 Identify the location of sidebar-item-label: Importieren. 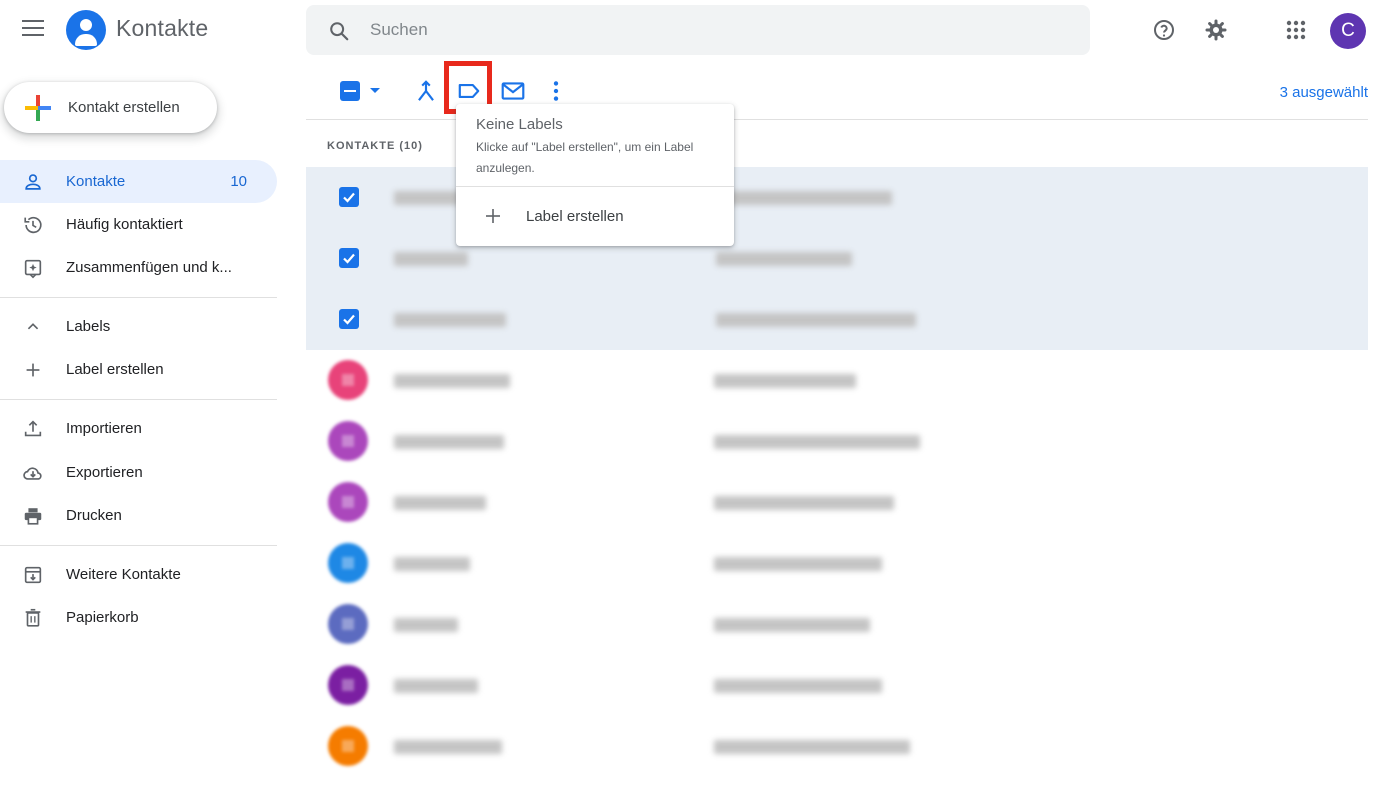
(104, 428).